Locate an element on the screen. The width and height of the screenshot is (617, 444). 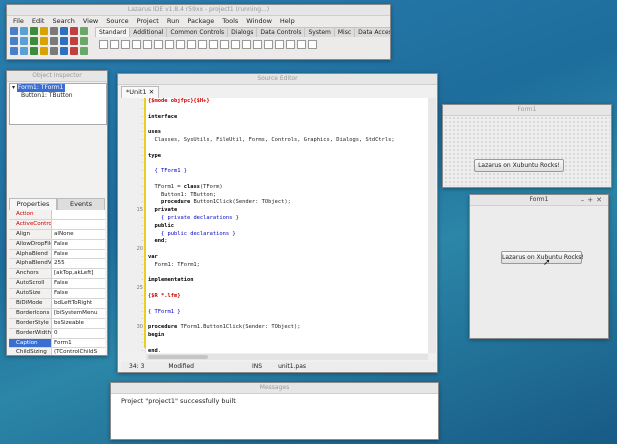
property-row: ChildSizing (TControlChildS is located at coordinates (57, 351).